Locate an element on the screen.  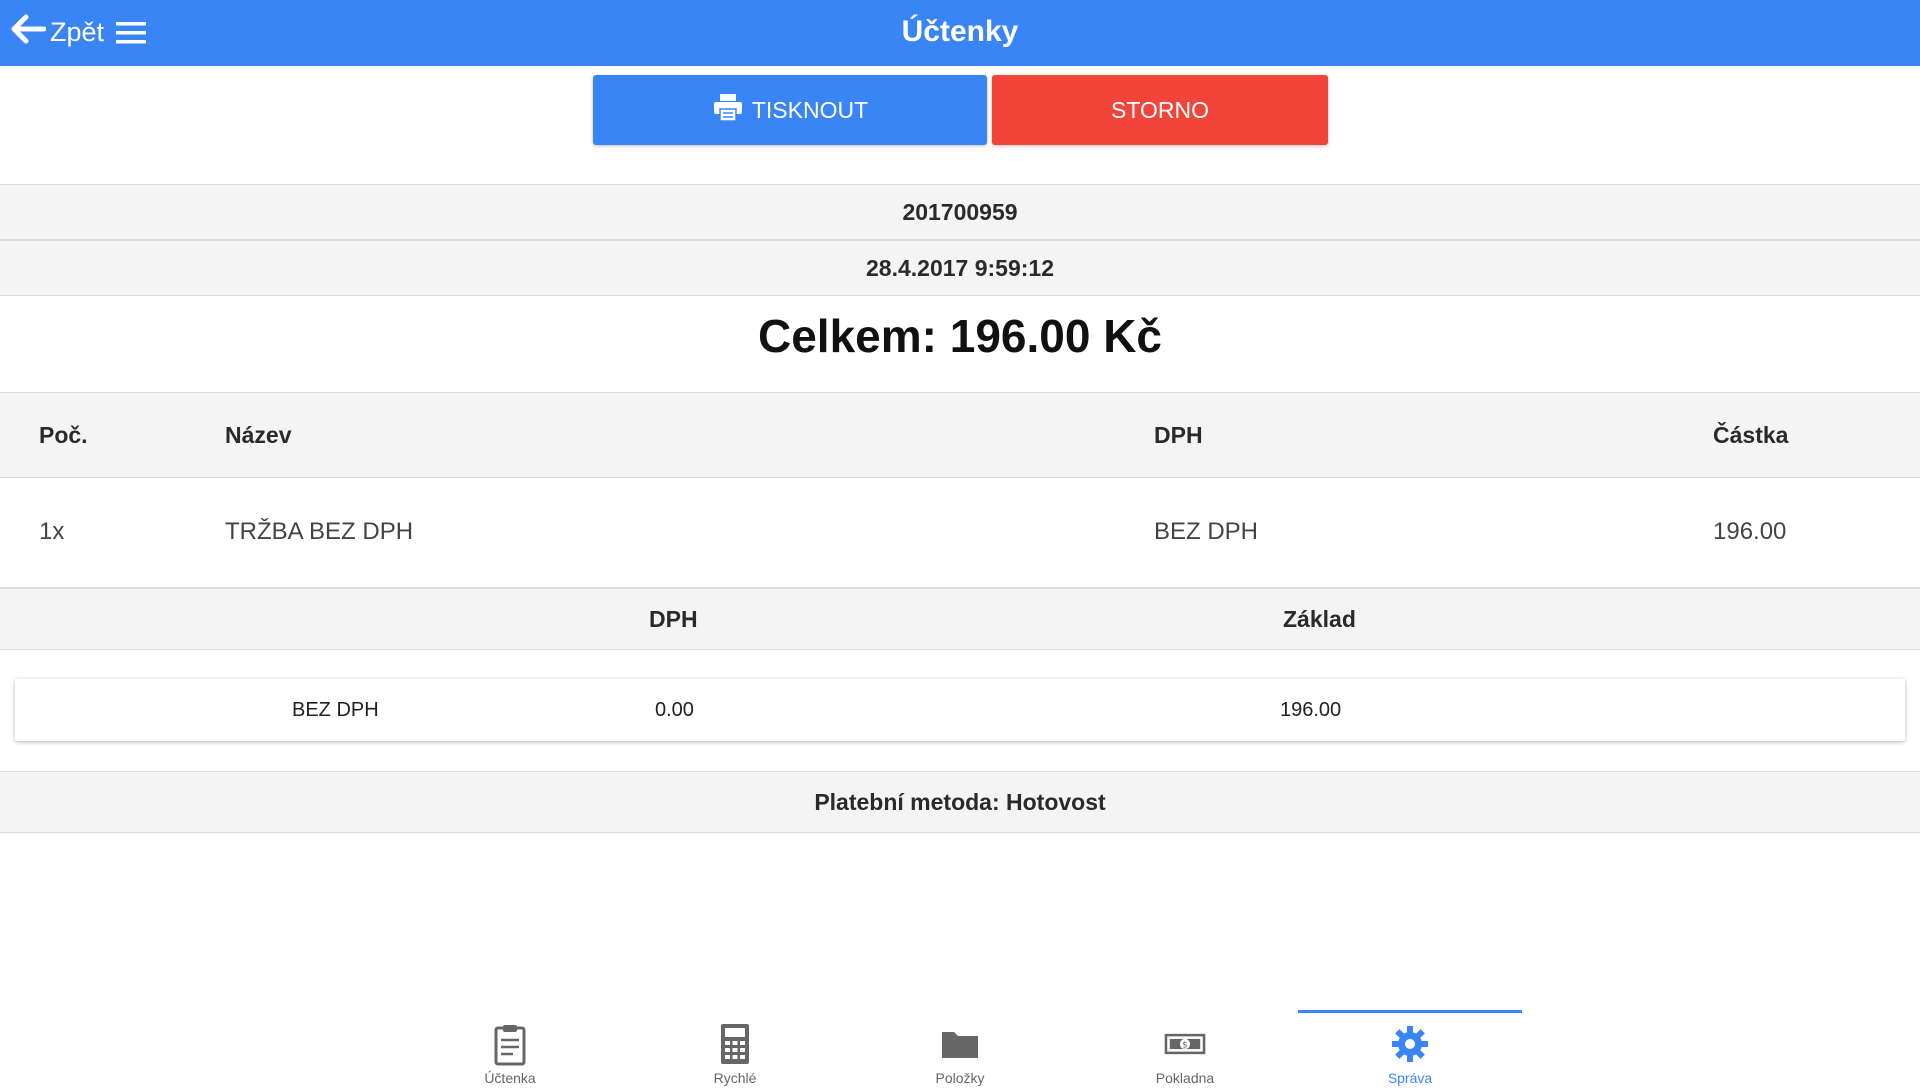
nav-label: Položky is located at coordinates (960, 1078).